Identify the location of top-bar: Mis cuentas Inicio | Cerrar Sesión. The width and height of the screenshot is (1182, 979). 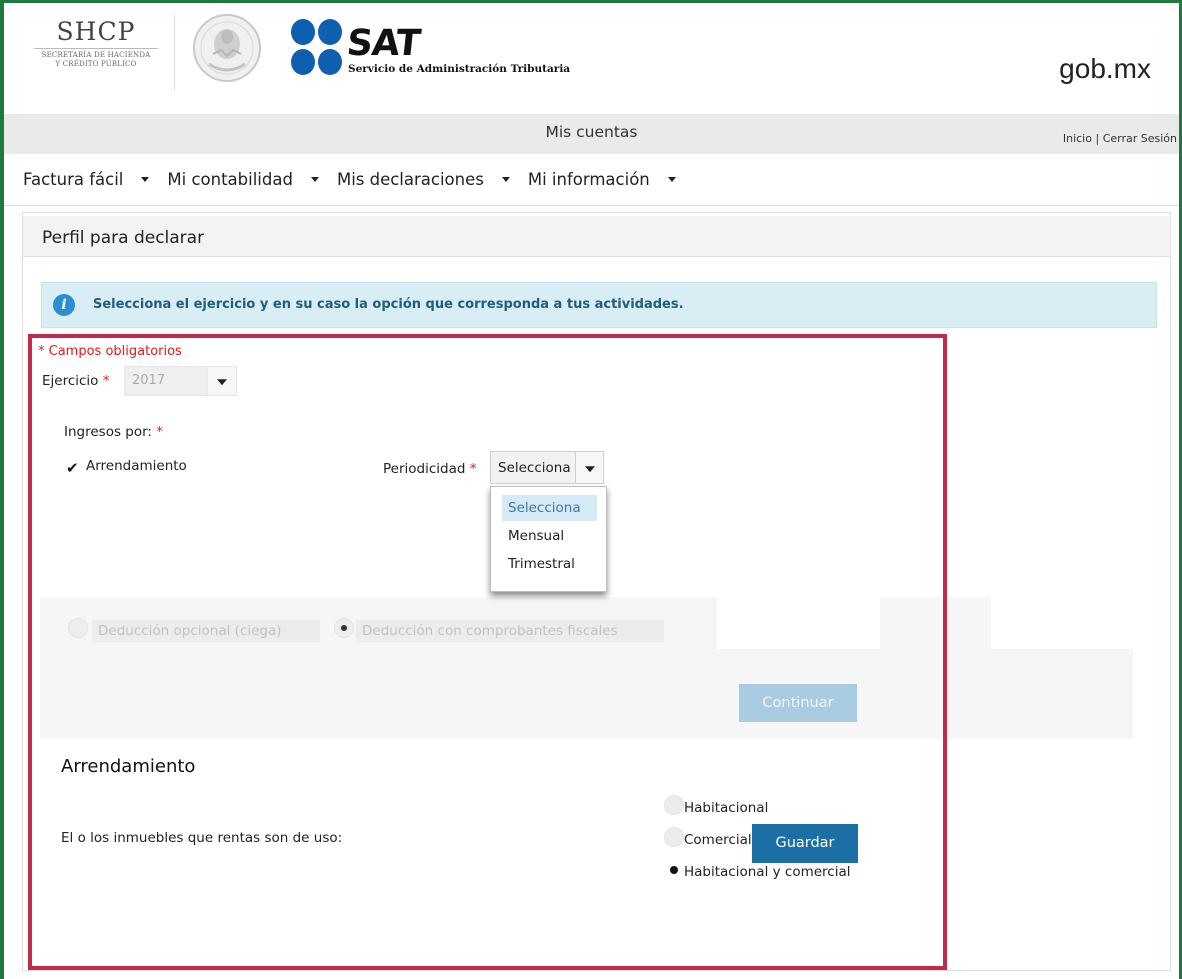
(591, 134).